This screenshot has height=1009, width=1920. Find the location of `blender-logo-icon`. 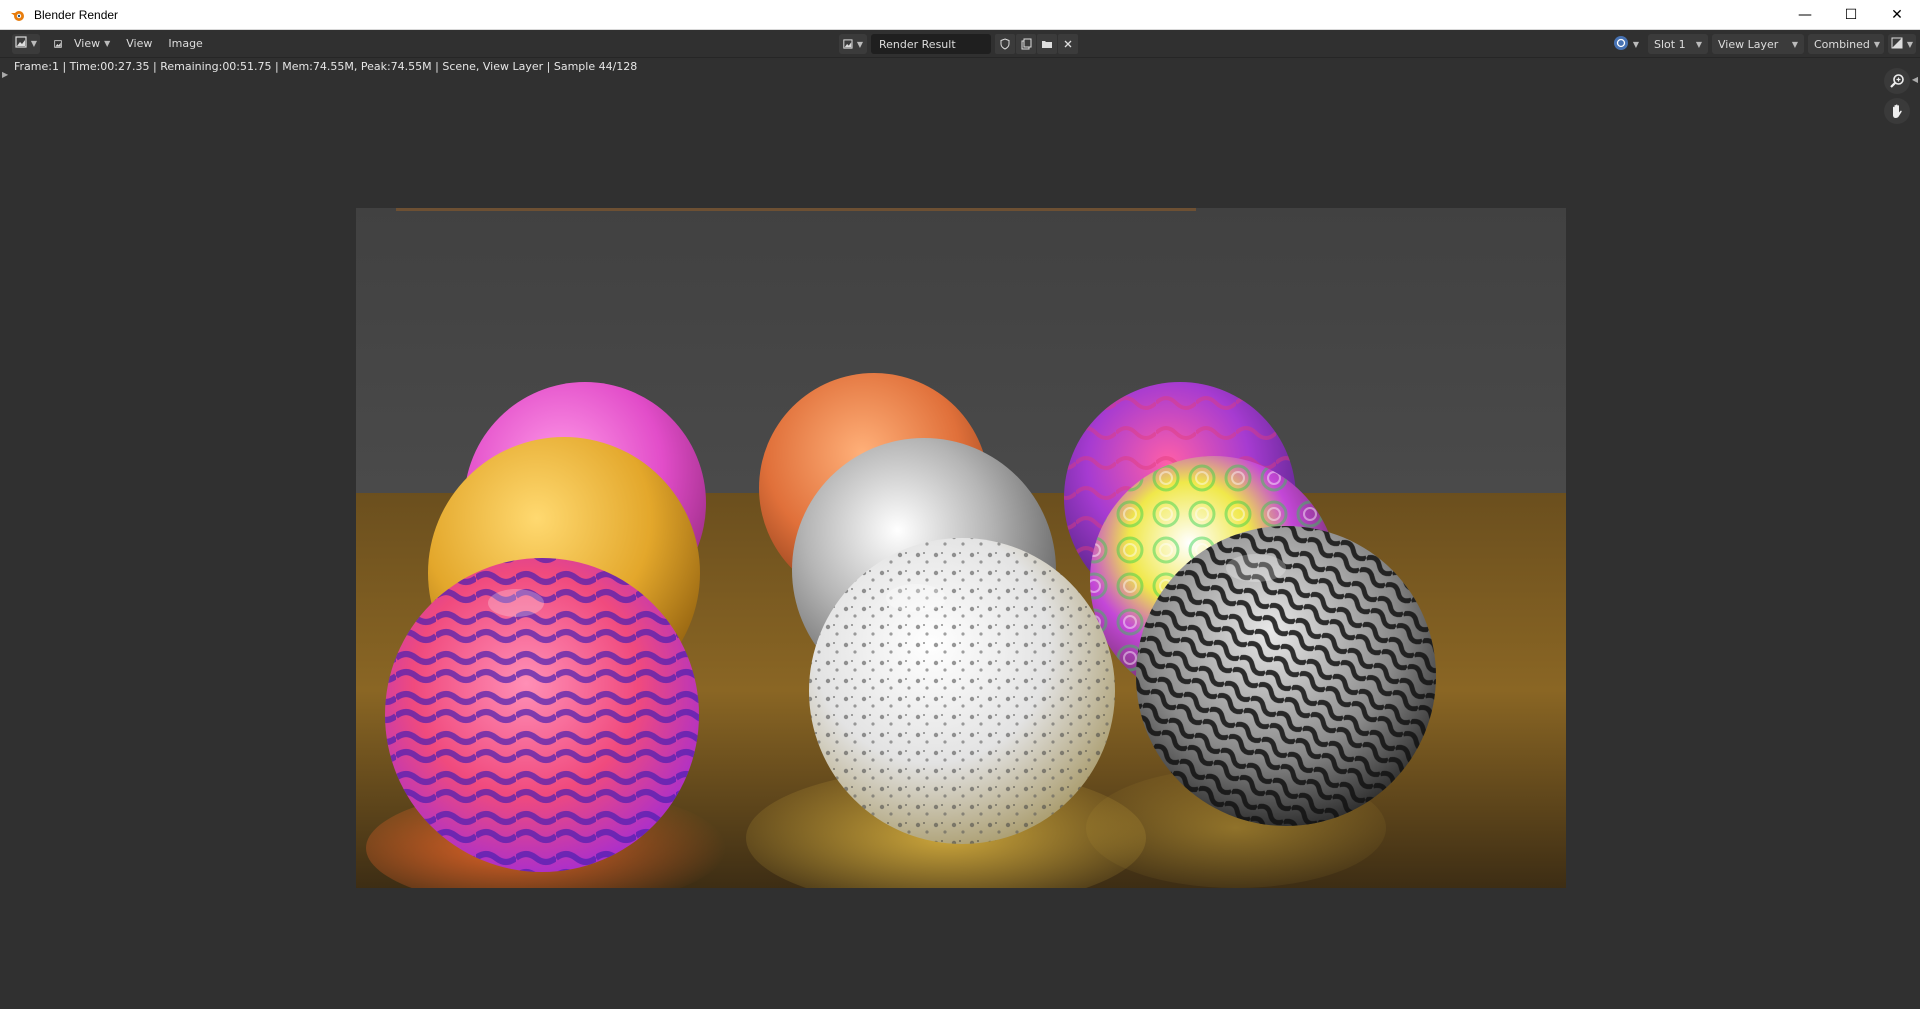

blender-logo-icon is located at coordinates (18, 15).